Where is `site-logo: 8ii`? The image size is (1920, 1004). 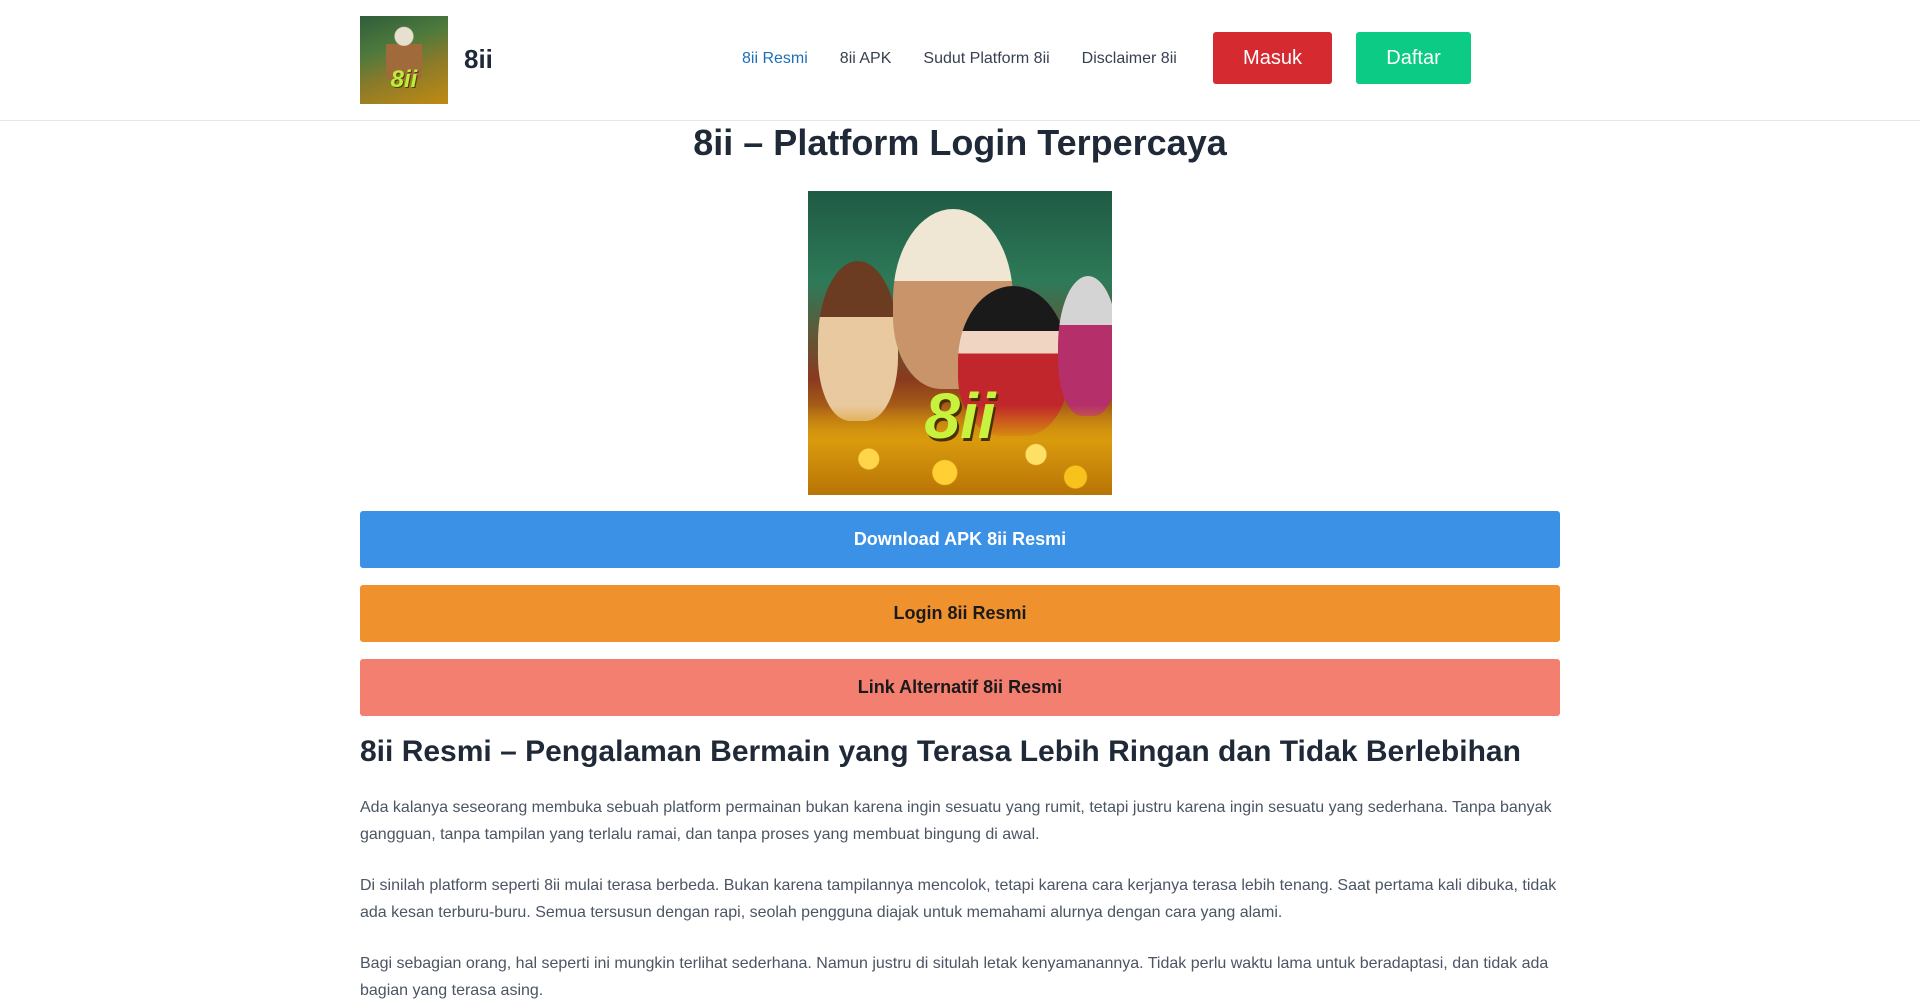
site-logo: 8ii is located at coordinates (404, 60).